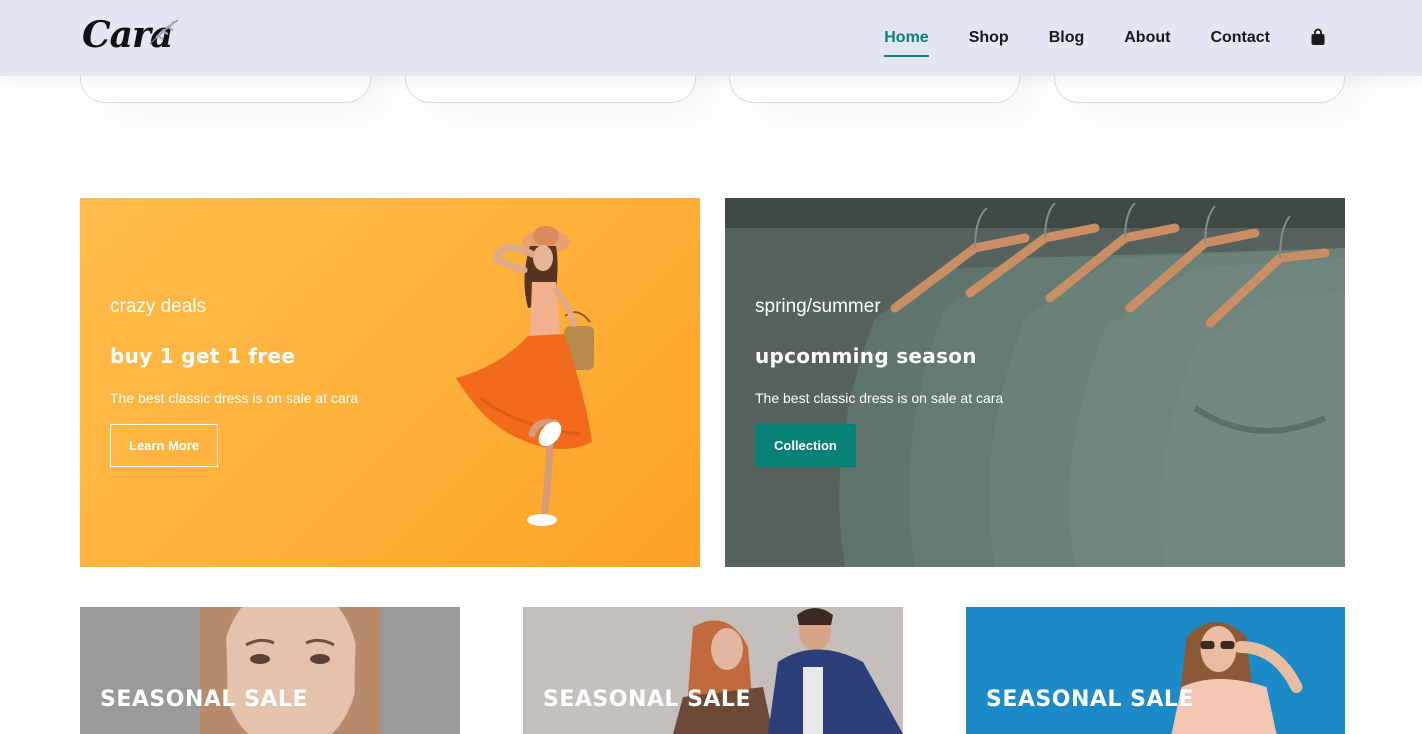 This screenshot has height=734, width=1422. I want to click on main-nav: Home Shop Blog About Contact, so click(1085, 38).